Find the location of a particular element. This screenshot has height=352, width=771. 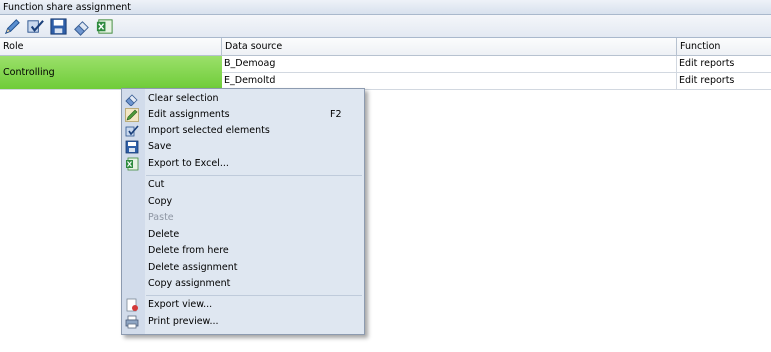

menu-item-copy-assignment: Copy assignment is located at coordinates (243, 284).